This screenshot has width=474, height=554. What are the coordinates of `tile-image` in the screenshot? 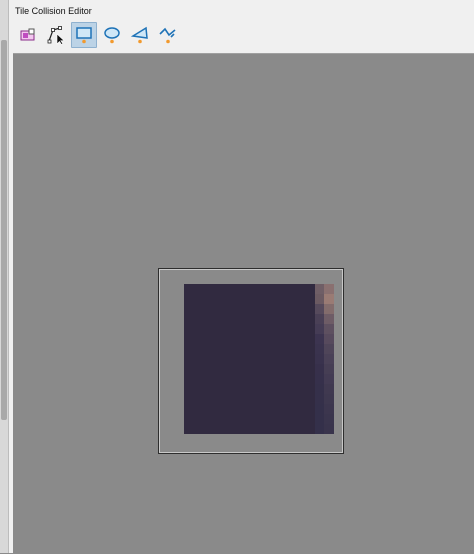 It's located at (259, 359).